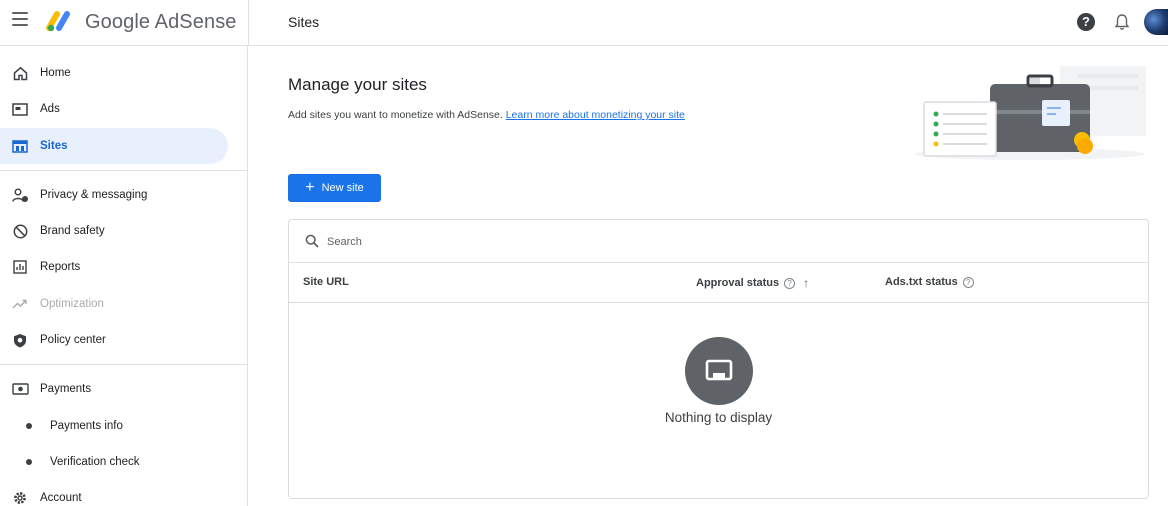 The height and width of the screenshot is (506, 1168). Describe the element at coordinates (95, 462) in the screenshot. I see `sidebar-item-label: Verification check` at that location.